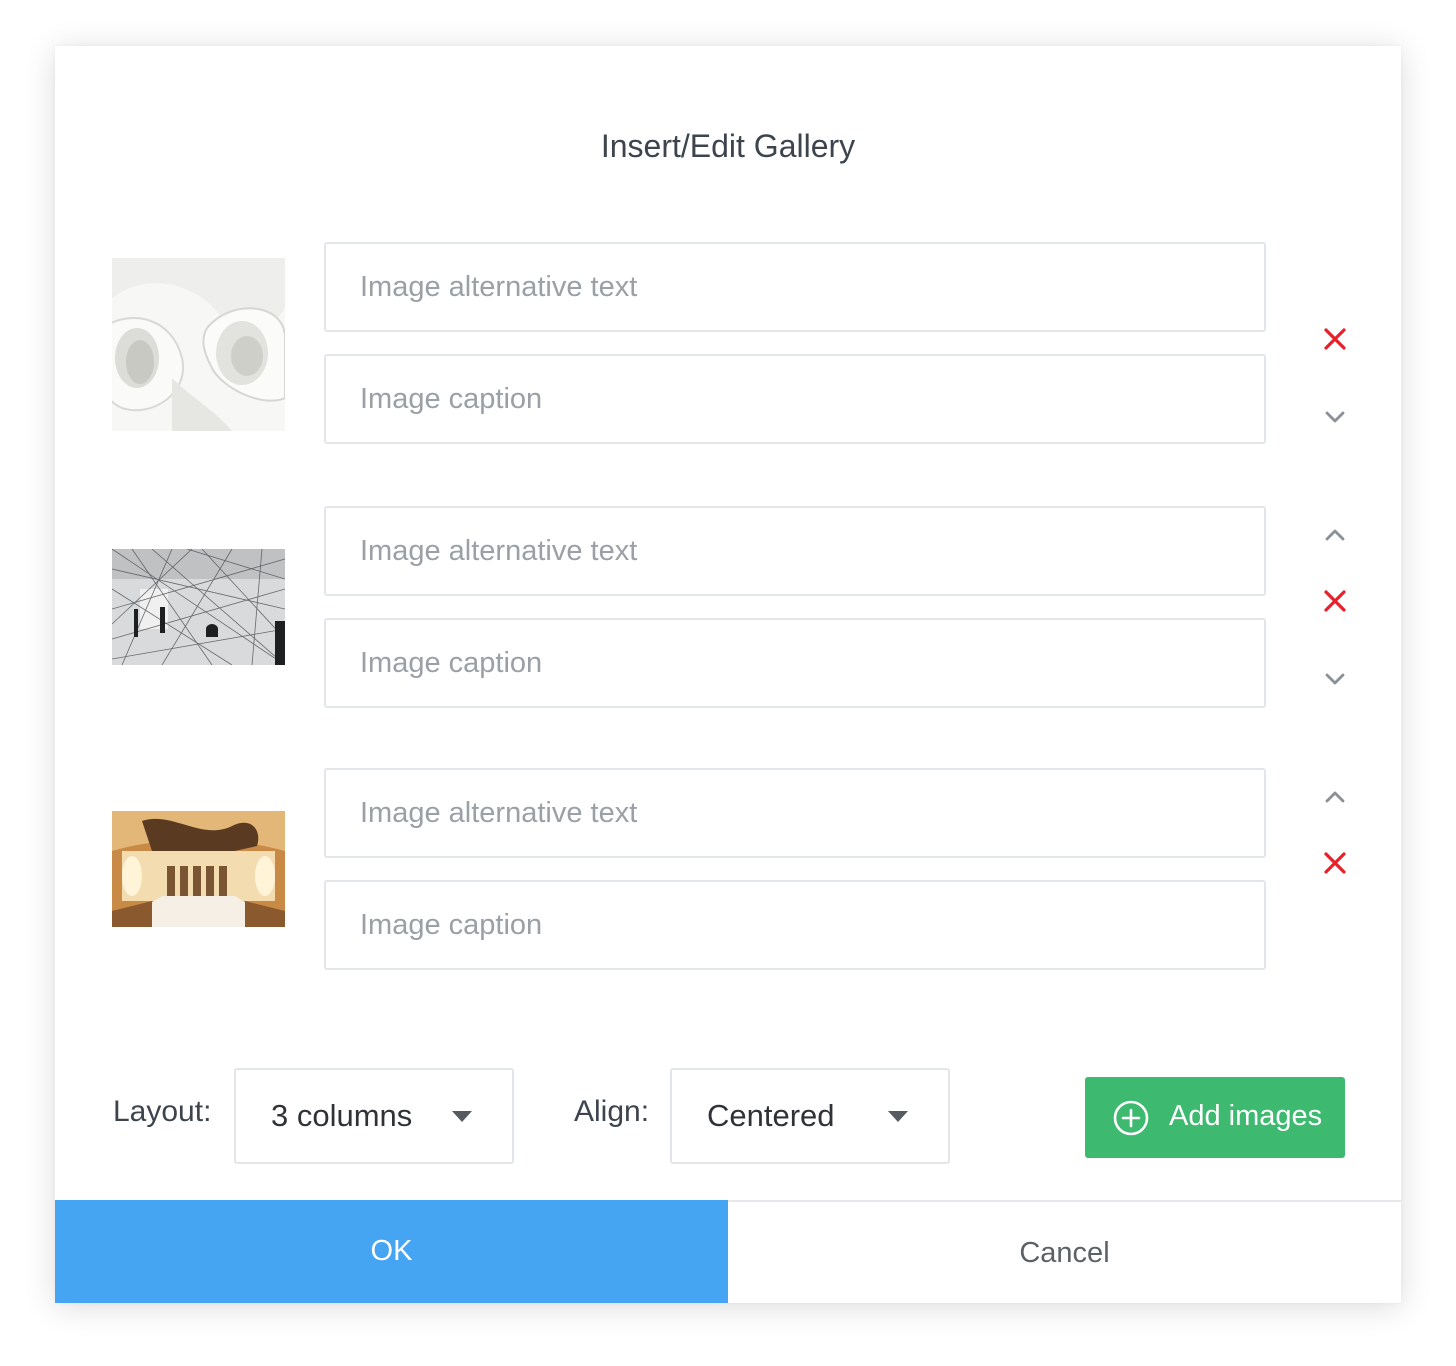 The width and height of the screenshot is (1456, 1366). What do you see at coordinates (771, 1115) in the screenshot?
I see `align-select-value: Centered` at bounding box center [771, 1115].